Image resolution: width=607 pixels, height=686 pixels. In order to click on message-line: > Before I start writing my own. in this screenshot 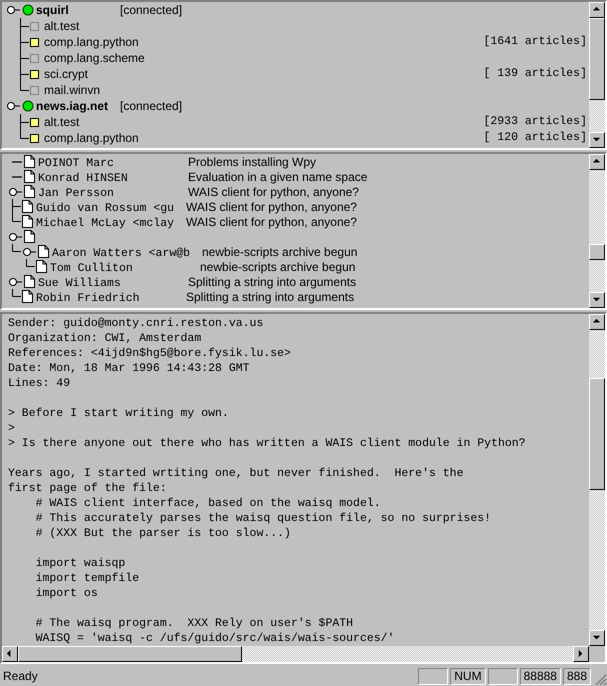, I will do `click(118, 413)`.